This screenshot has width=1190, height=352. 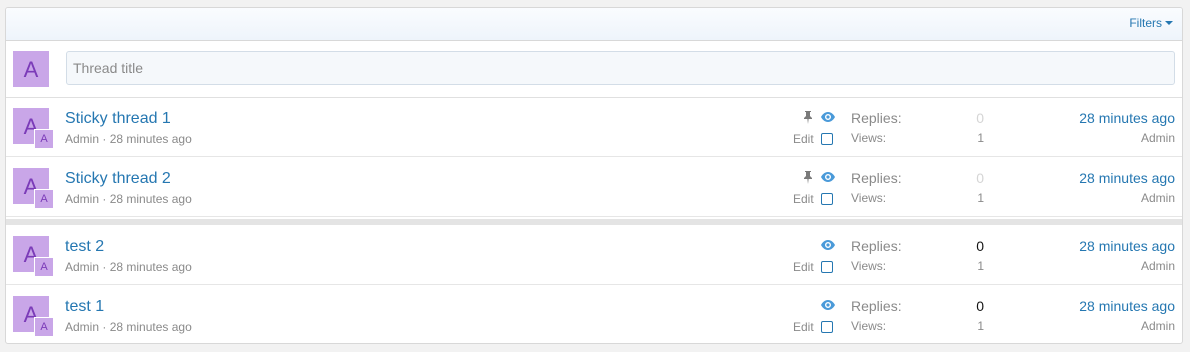 I want to click on sticky-separator, so click(x=594, y=222).